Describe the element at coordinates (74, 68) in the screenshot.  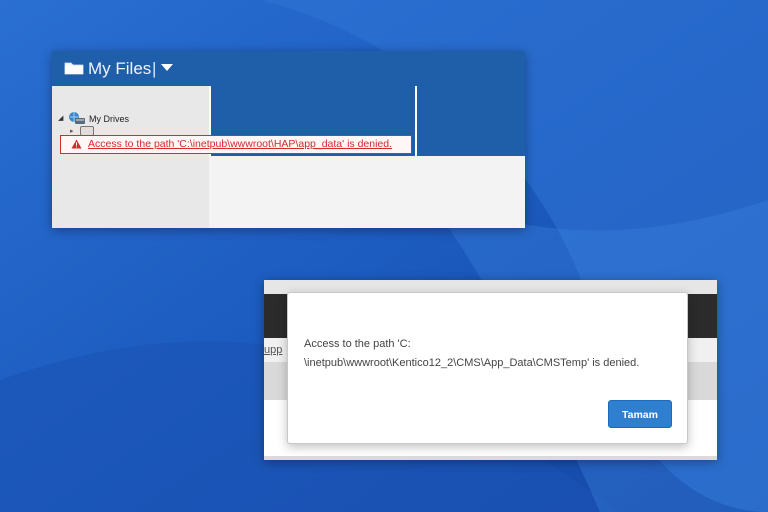
I see `folder-icon` at that location.